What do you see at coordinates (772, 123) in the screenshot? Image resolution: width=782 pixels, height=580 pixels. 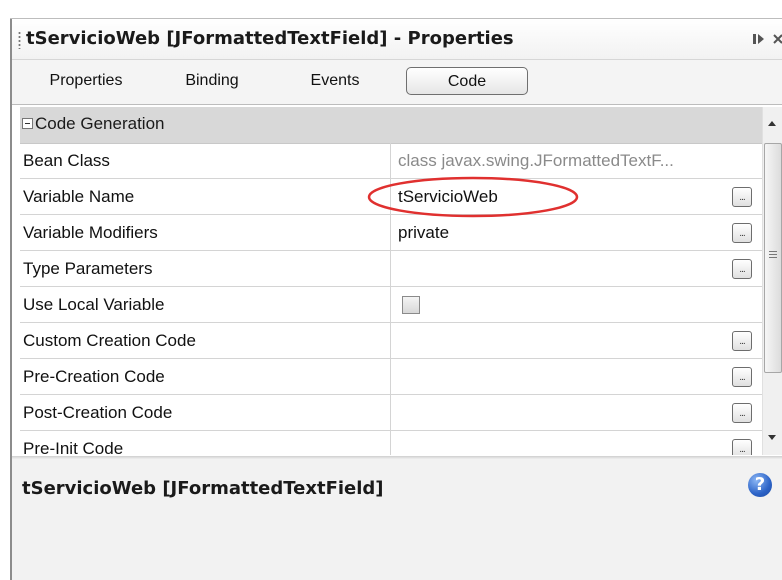 I see `scroll-up-arrow-icon` at bounding box center [772, 123].